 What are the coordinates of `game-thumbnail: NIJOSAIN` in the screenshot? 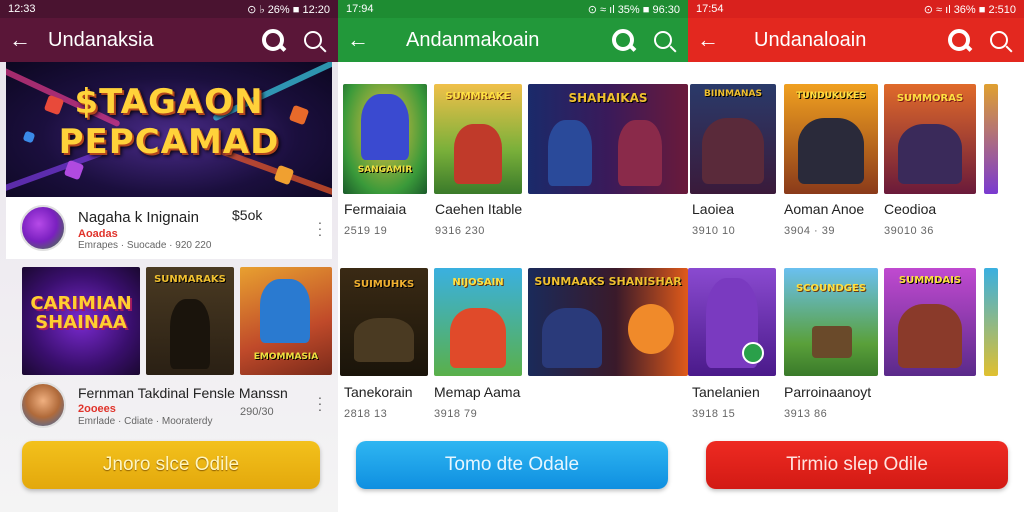 It's located at (478, 322).